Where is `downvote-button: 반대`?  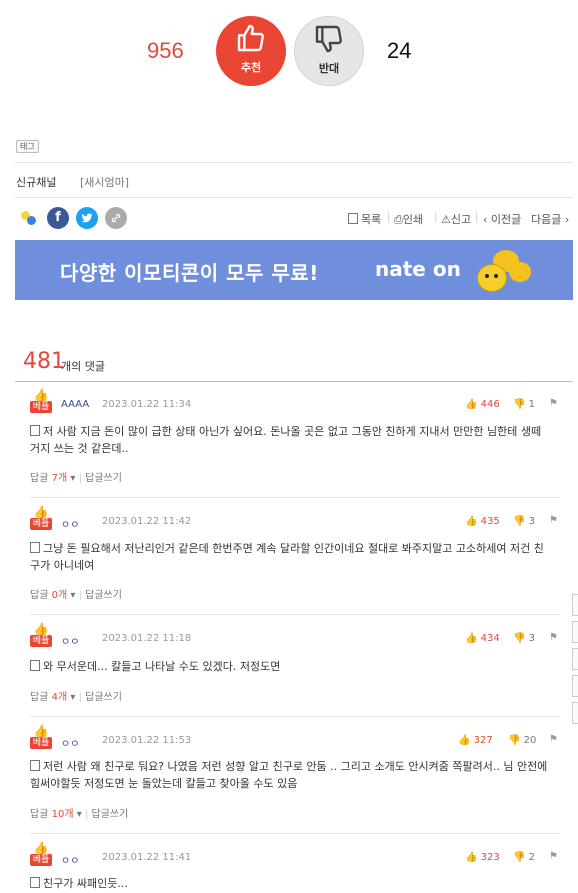 downvote-button: 반대 is located at coordinates (329, 51).